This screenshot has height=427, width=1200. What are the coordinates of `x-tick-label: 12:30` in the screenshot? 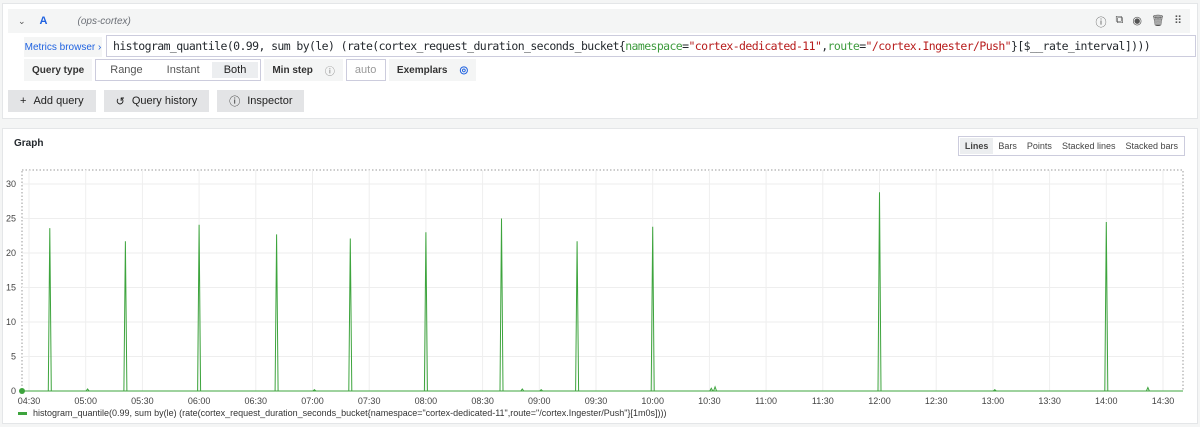 It's located at (936, 401).